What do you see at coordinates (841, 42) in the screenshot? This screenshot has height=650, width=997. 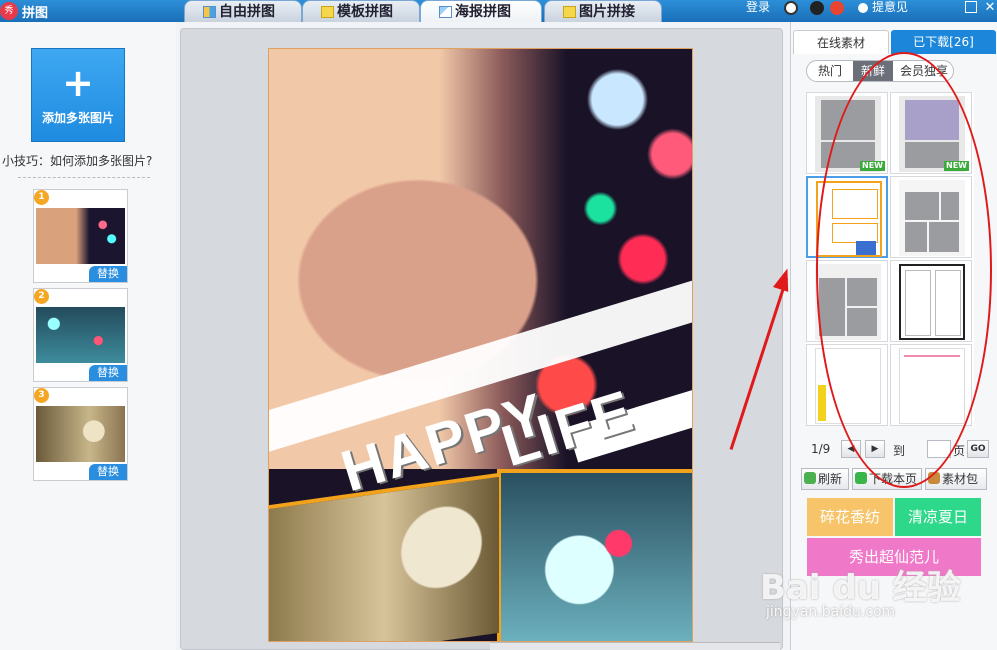 I see `tab-online-materials: 在线素材` at bounding box center [841, 42].